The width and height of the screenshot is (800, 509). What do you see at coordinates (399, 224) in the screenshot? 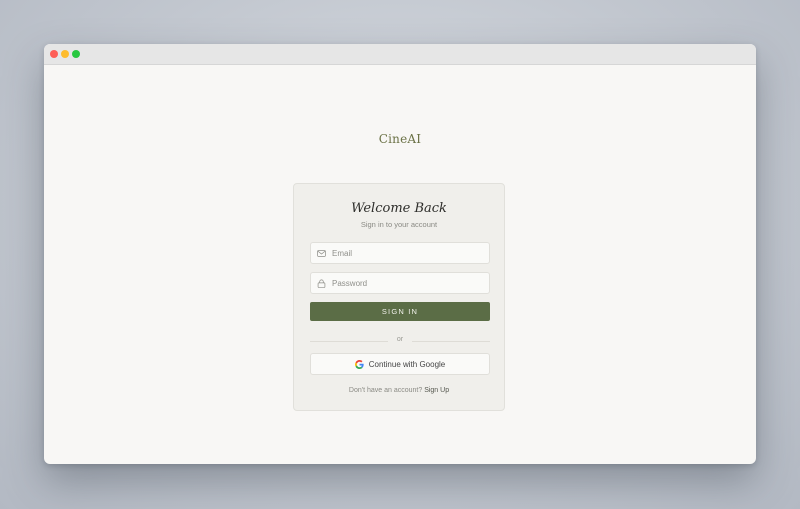
I see `login-subheading: Sign in to your account` at bounding box center [399, 224].